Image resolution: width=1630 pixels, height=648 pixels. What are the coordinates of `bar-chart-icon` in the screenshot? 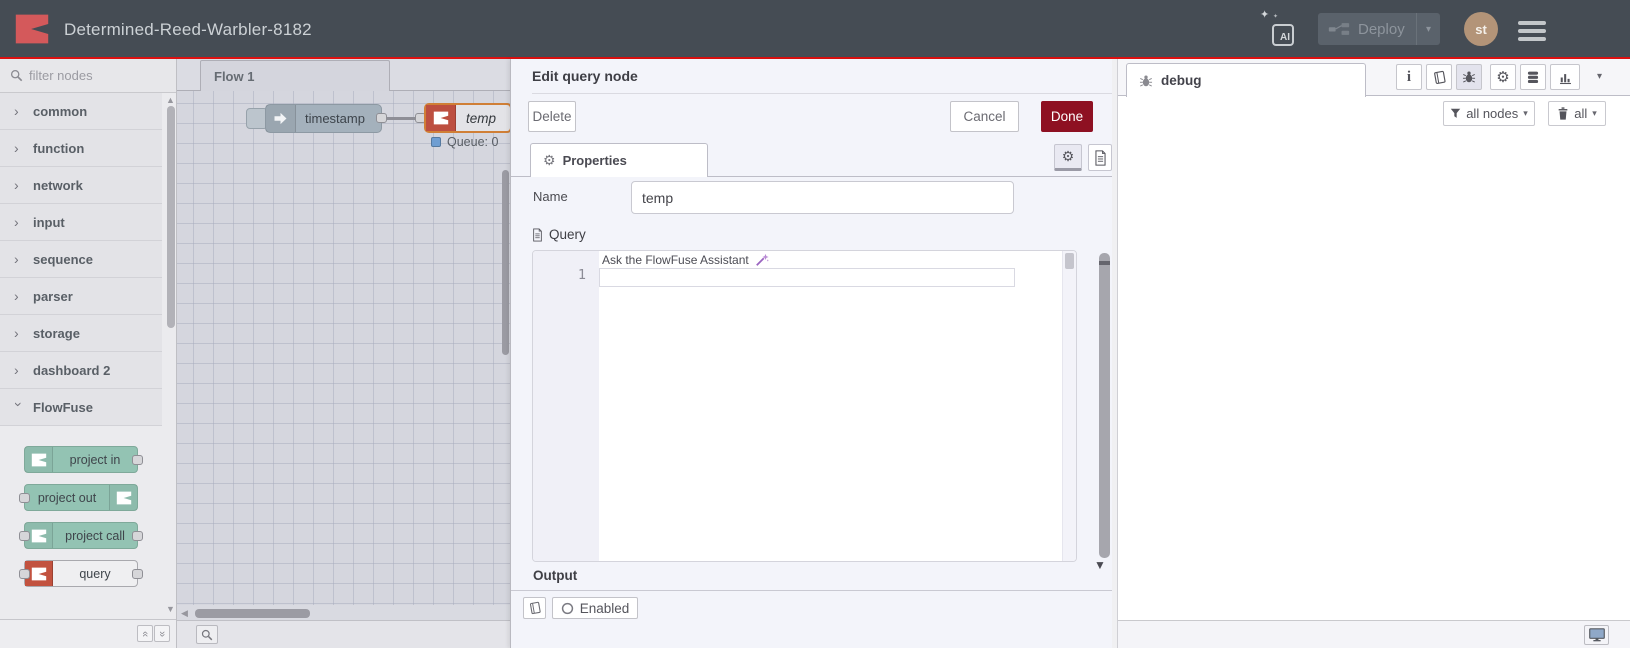 It's located at (1565, 77).